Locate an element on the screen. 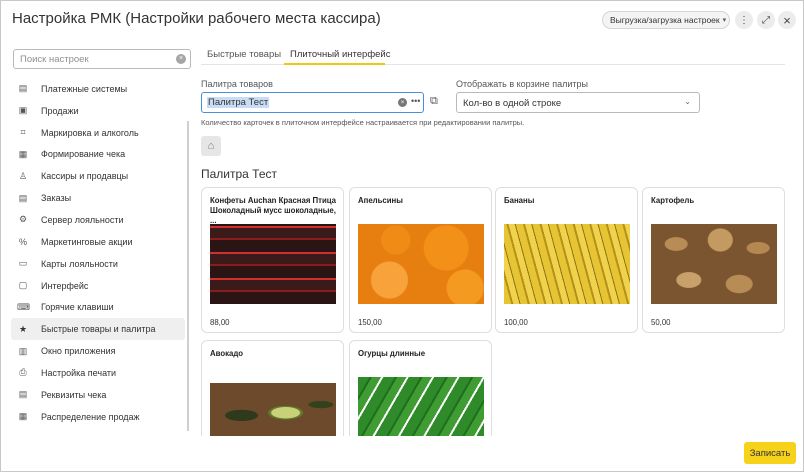 The height and width of the screenshot is (472, 804). palette-title: Палитра Тест is located at coordinates (239, 174).